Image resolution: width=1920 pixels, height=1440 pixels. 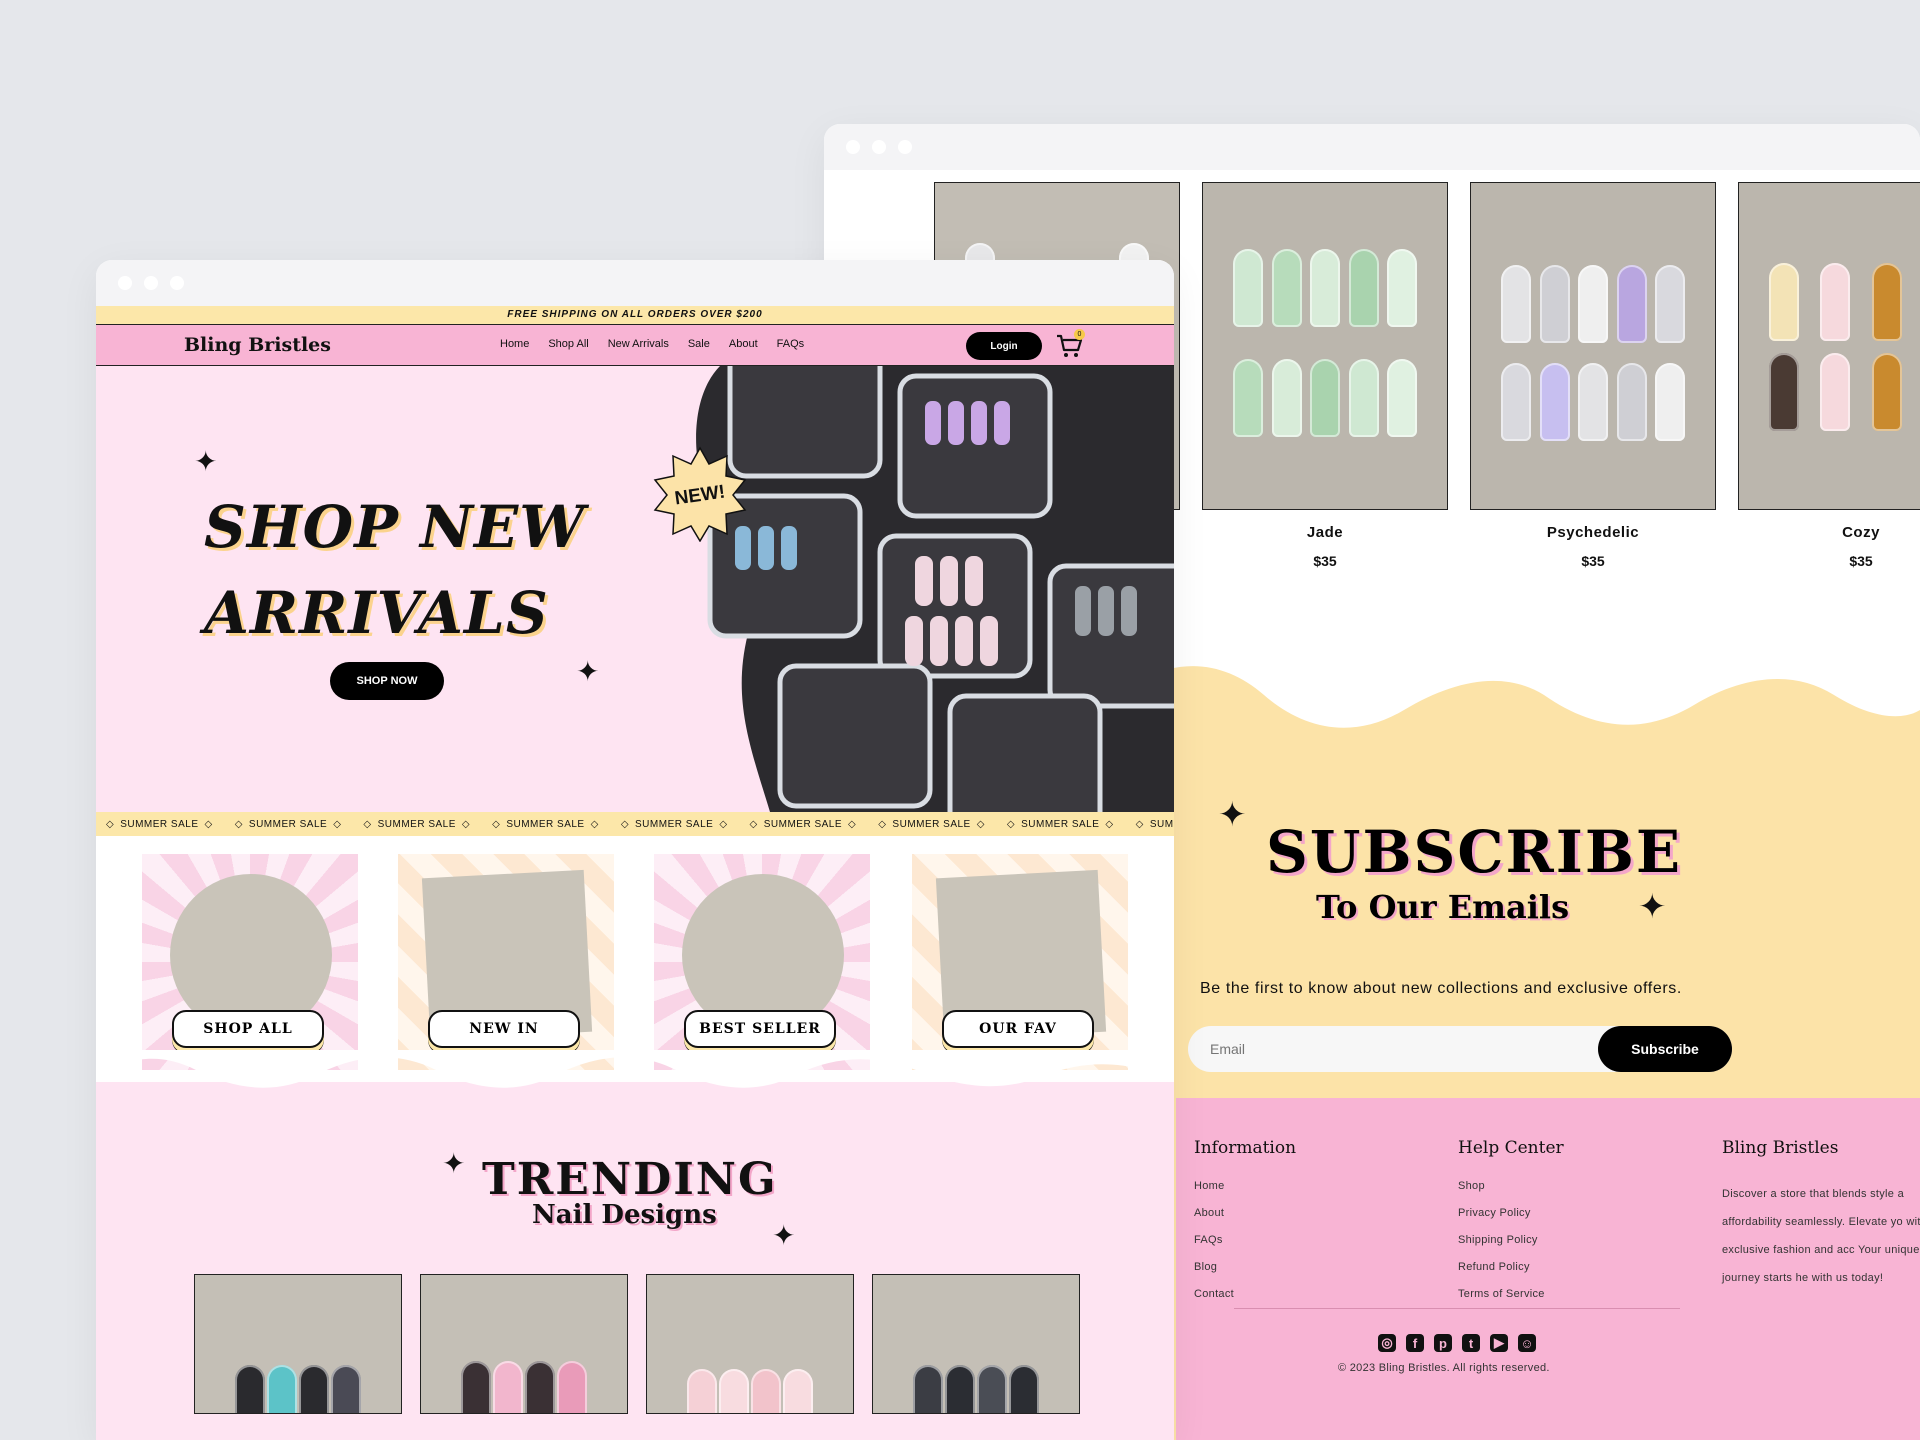 What do you see at coordinates (1780, 1148) in the screenshot?
I see `footer-heading: Bling Bristles` at bounding box center [1780, 1148].